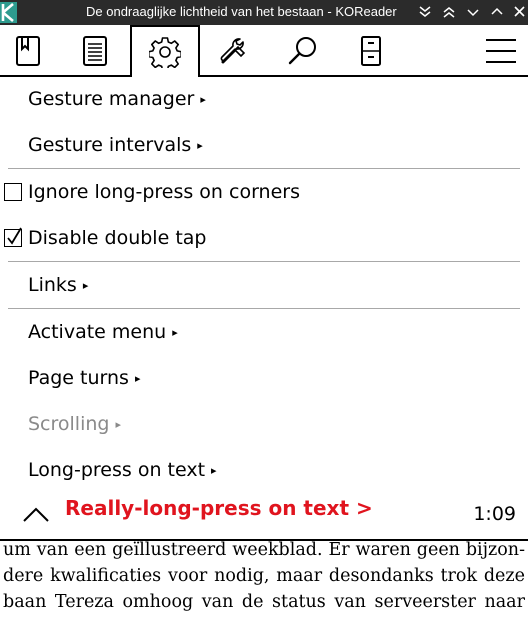 The width and height of the screenshot is (528, 628). Describe the element at coordinates (69, 424) in the screenshot. I see `menu-item-label: Scrolling` at that location.